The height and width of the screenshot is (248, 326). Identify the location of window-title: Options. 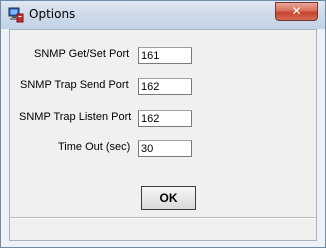
(52, 14).